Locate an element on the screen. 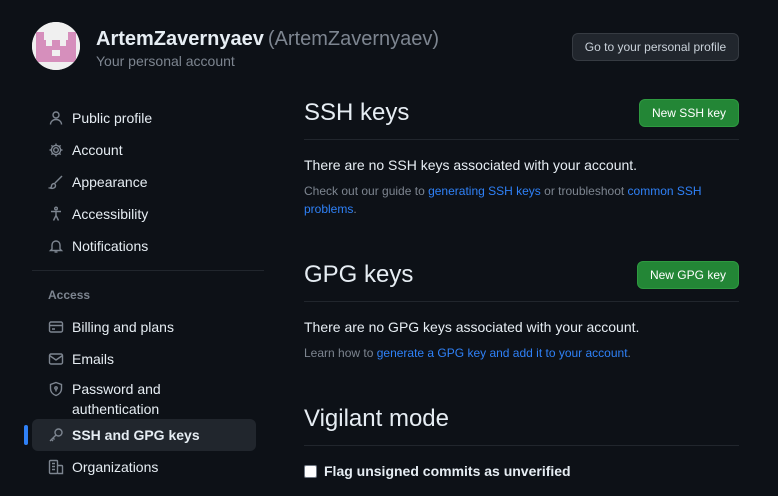 This screenshot has height=496, width=778. identicon-avatar-icon is located at coordinates (56, 46).